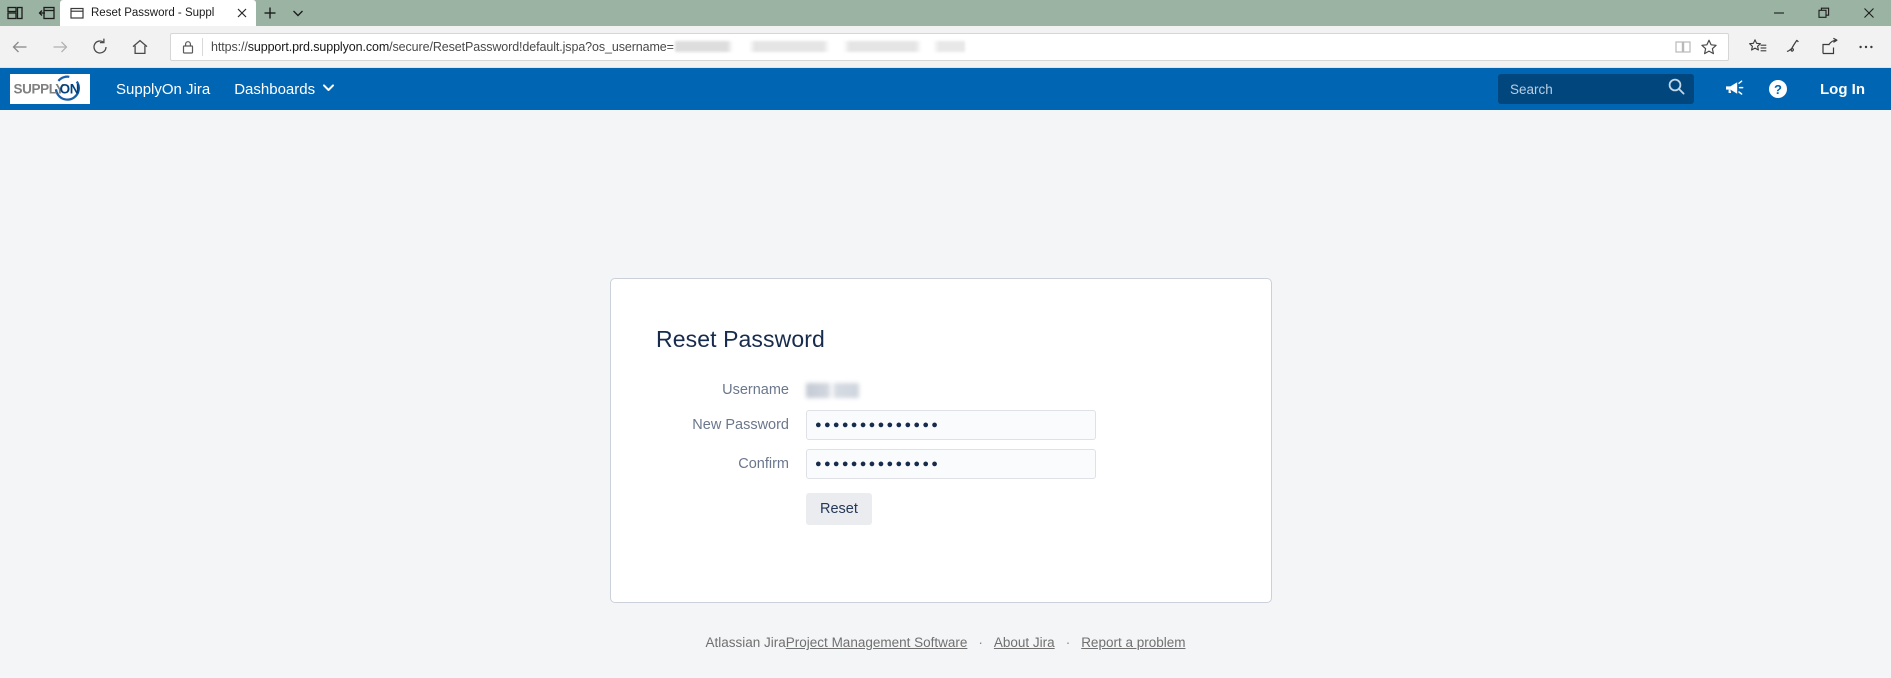 The height and width of the screenshot is (678, 1891). What do you see at coordinates (1794, 47) in the screenshot?
I see `collections-pen-icon` at bounding box center [1794, 47].